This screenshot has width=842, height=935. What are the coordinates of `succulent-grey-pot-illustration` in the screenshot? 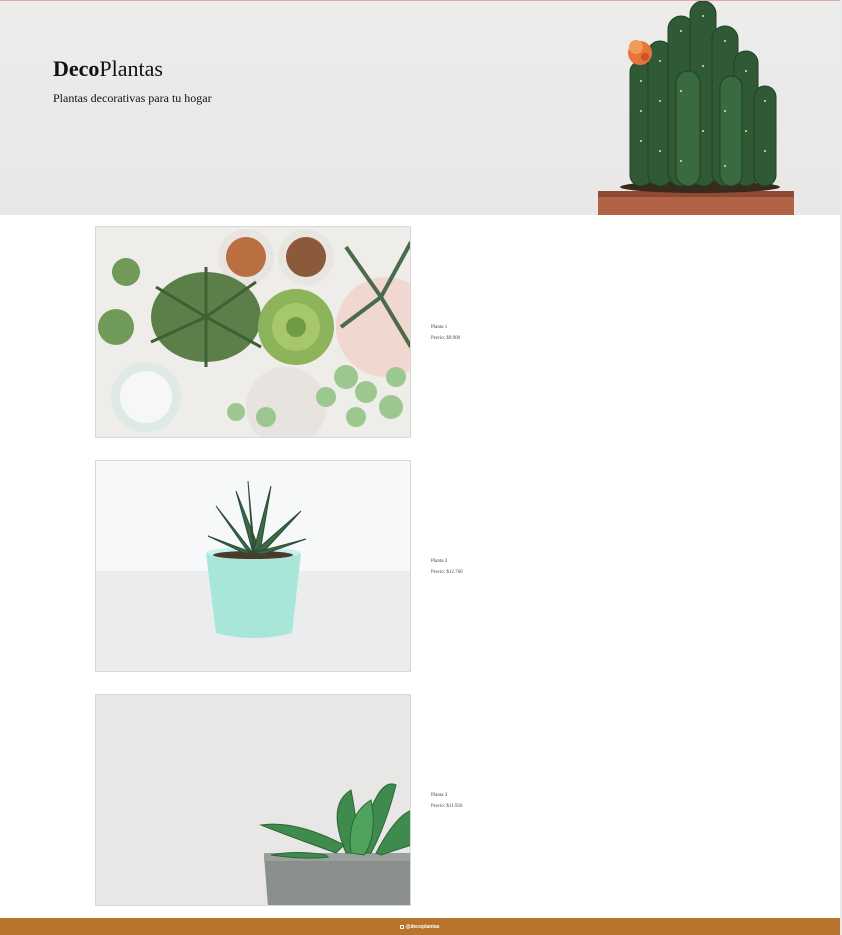 It's located at (253, 800).